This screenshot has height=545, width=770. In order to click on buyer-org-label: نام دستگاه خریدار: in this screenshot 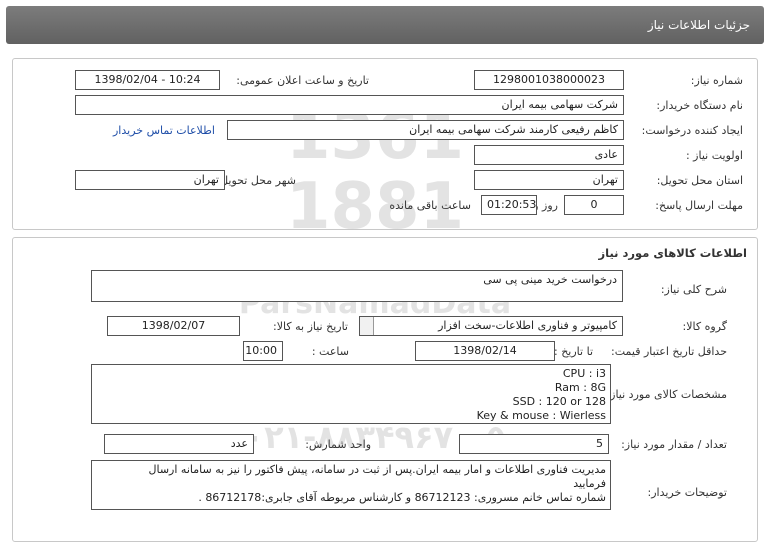, I will do `click(699, 105)`.